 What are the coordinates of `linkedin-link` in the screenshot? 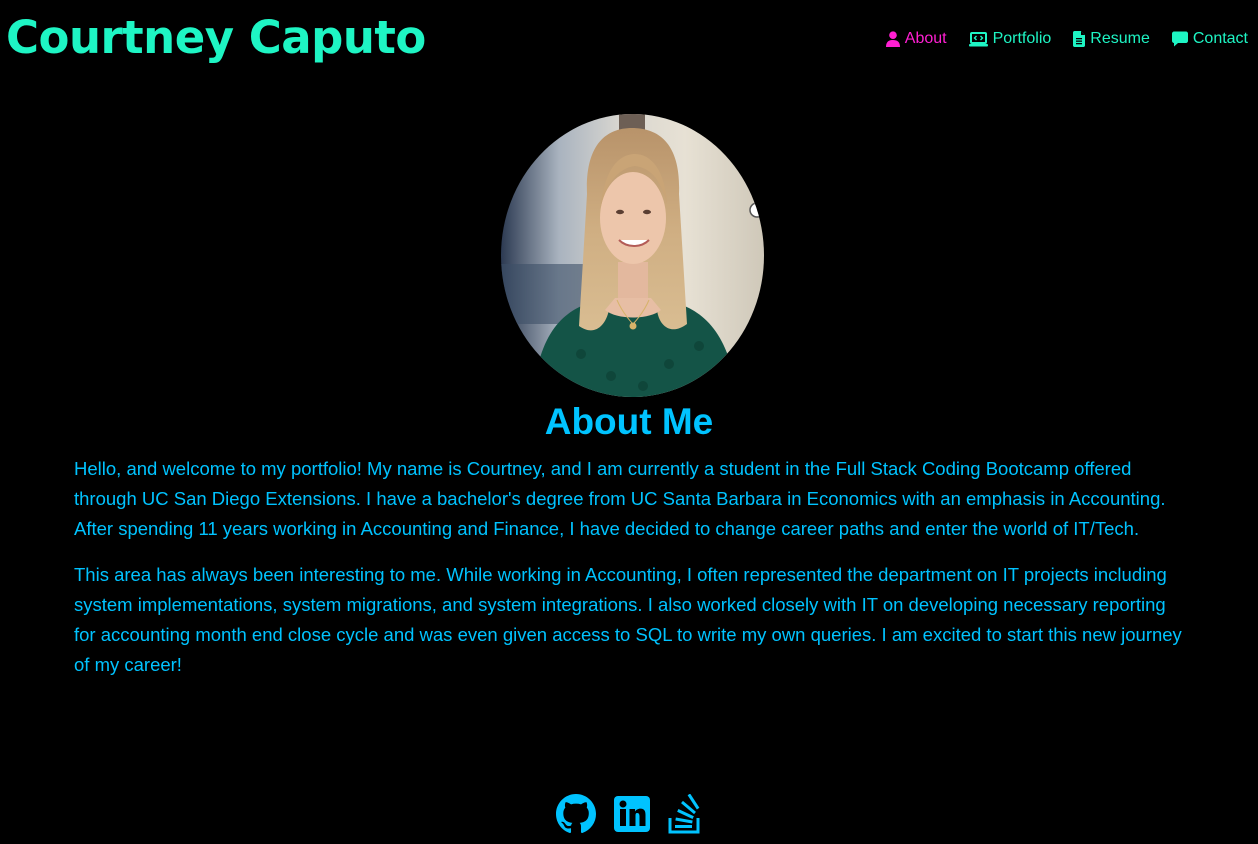 It's located at (632, 816).